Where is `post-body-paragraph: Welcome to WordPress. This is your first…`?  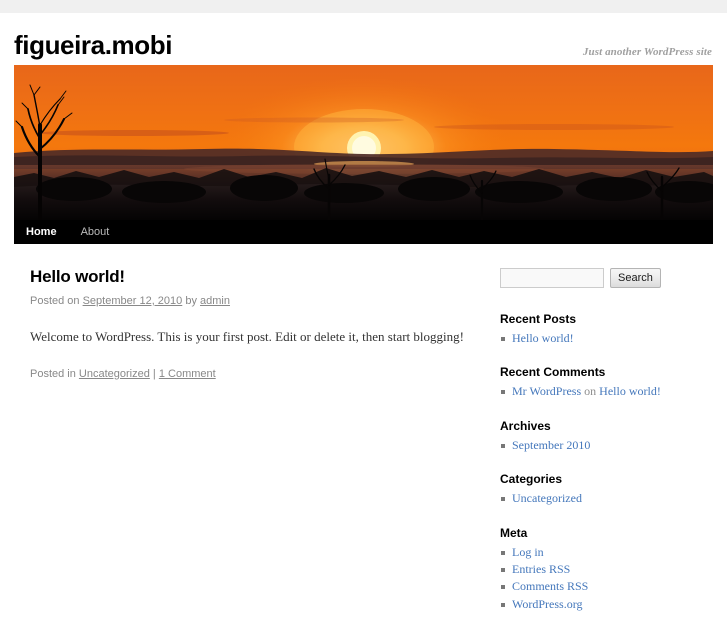 post-body-paragraph: Welcome to WordPress. This is your first… is located at coordinates (247, 337).